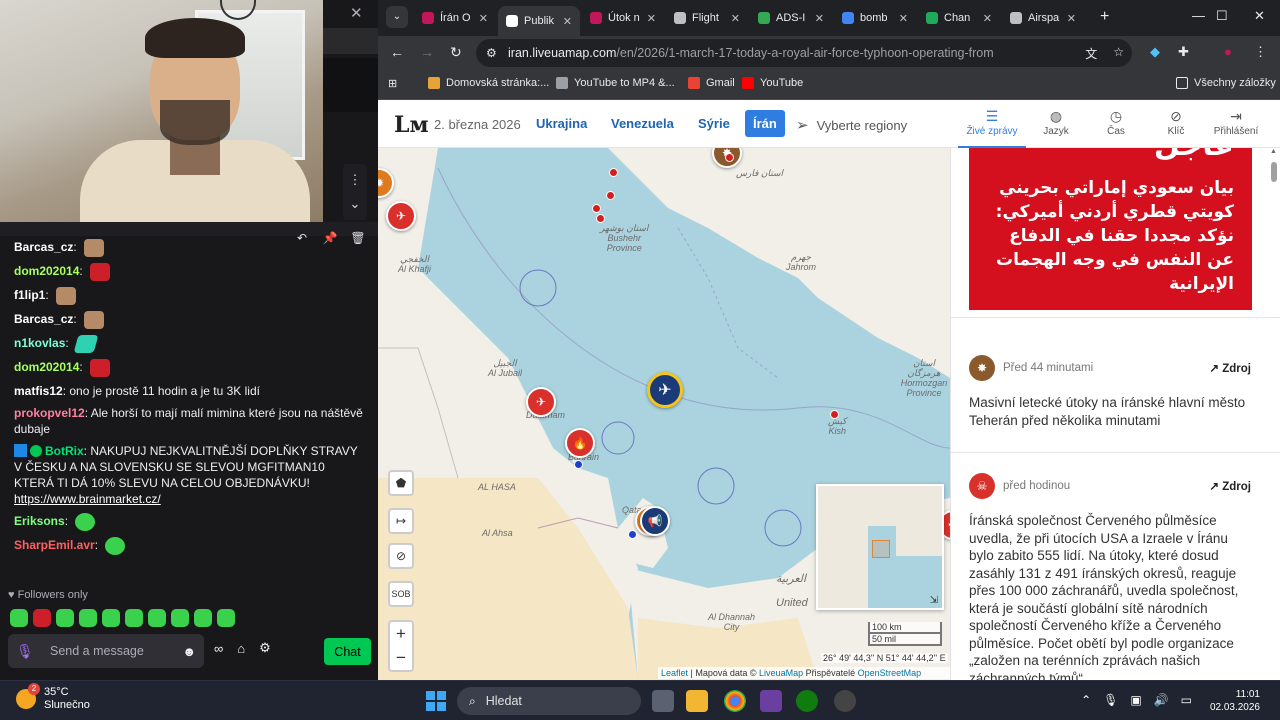 Image resolution: width=1280 pixels, height=720 pixels. I want to click on more-vertical-icon: ⋮, so click(355, 180).